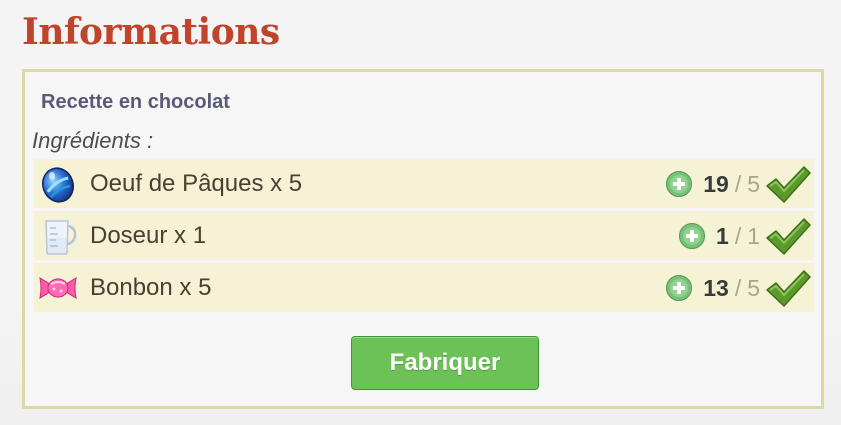  What do you see at coordinates (151, 32) in the screenshot?
I see `page-title: Informations` at bounding box center [151, 32].